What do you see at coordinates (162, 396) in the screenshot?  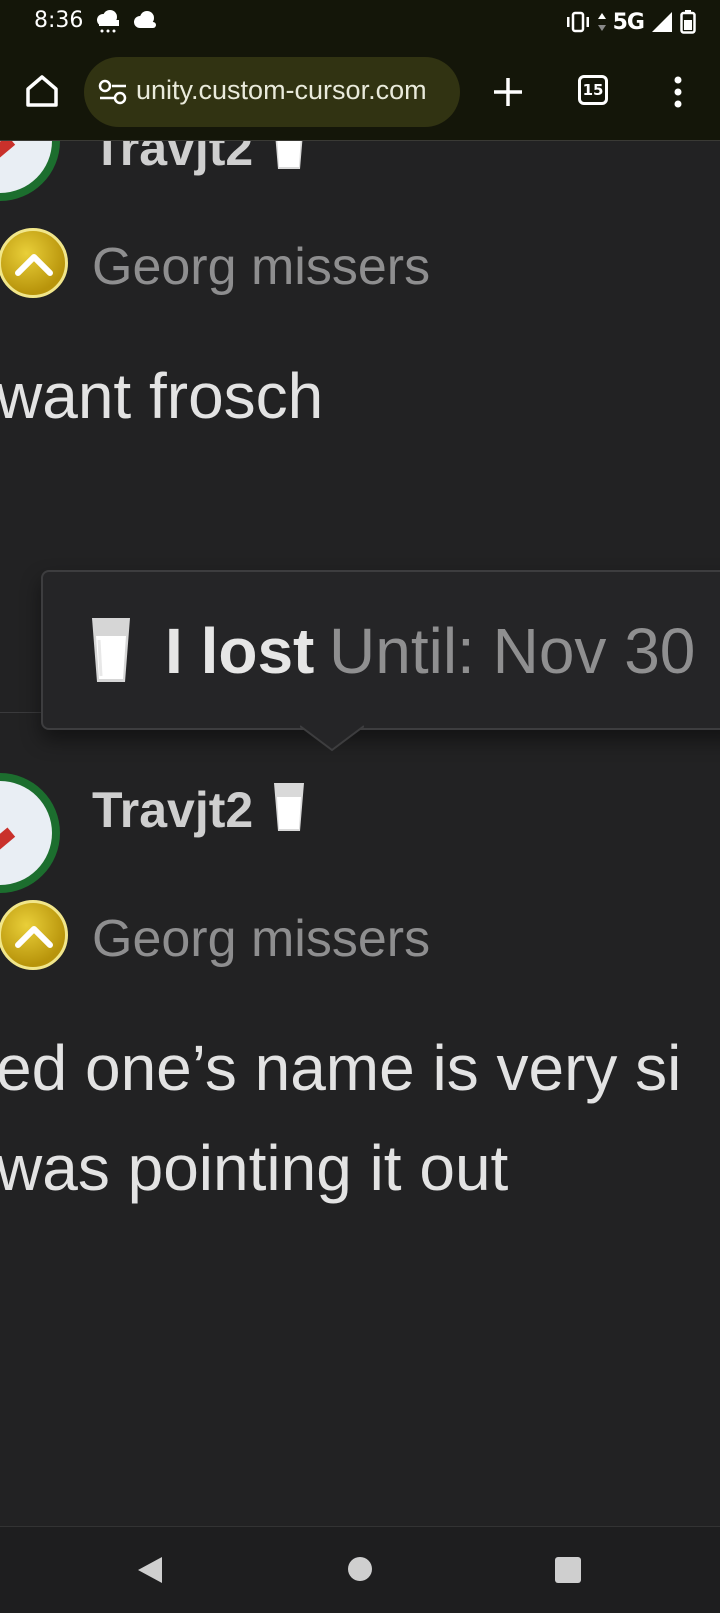 I see `message-text: want frosch` at bounding box center [162, 396].